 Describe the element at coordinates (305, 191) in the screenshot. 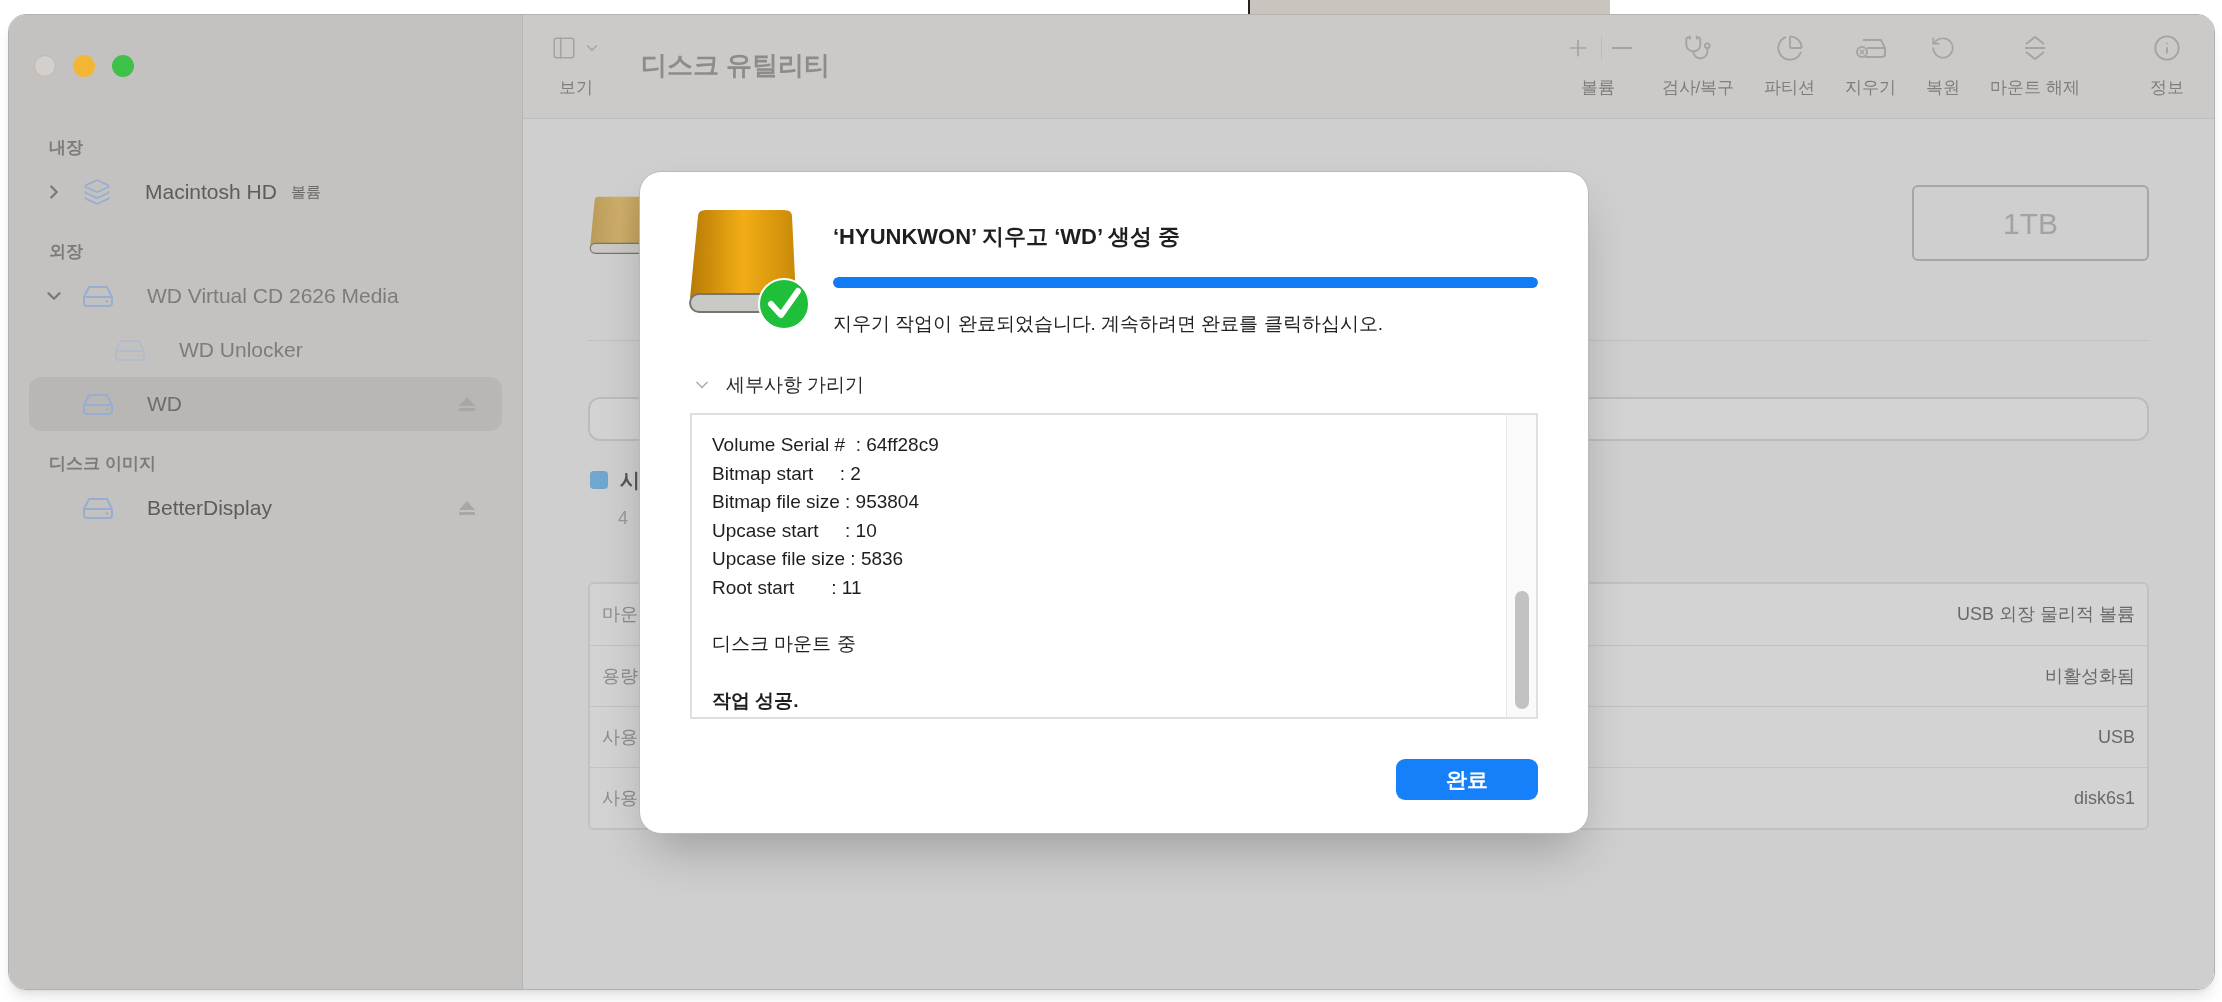

I see `volume-label: 볼륨` at that location.